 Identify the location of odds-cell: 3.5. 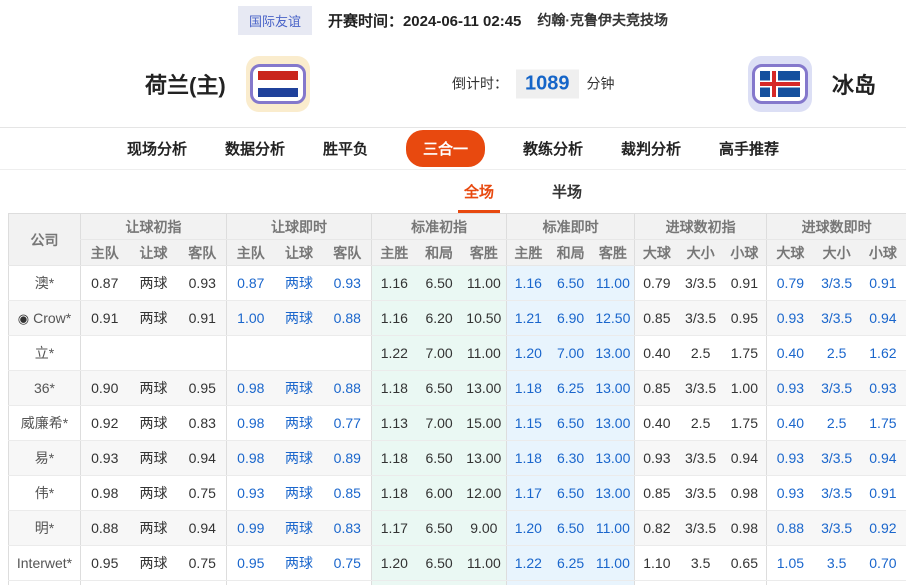
(836, 563).